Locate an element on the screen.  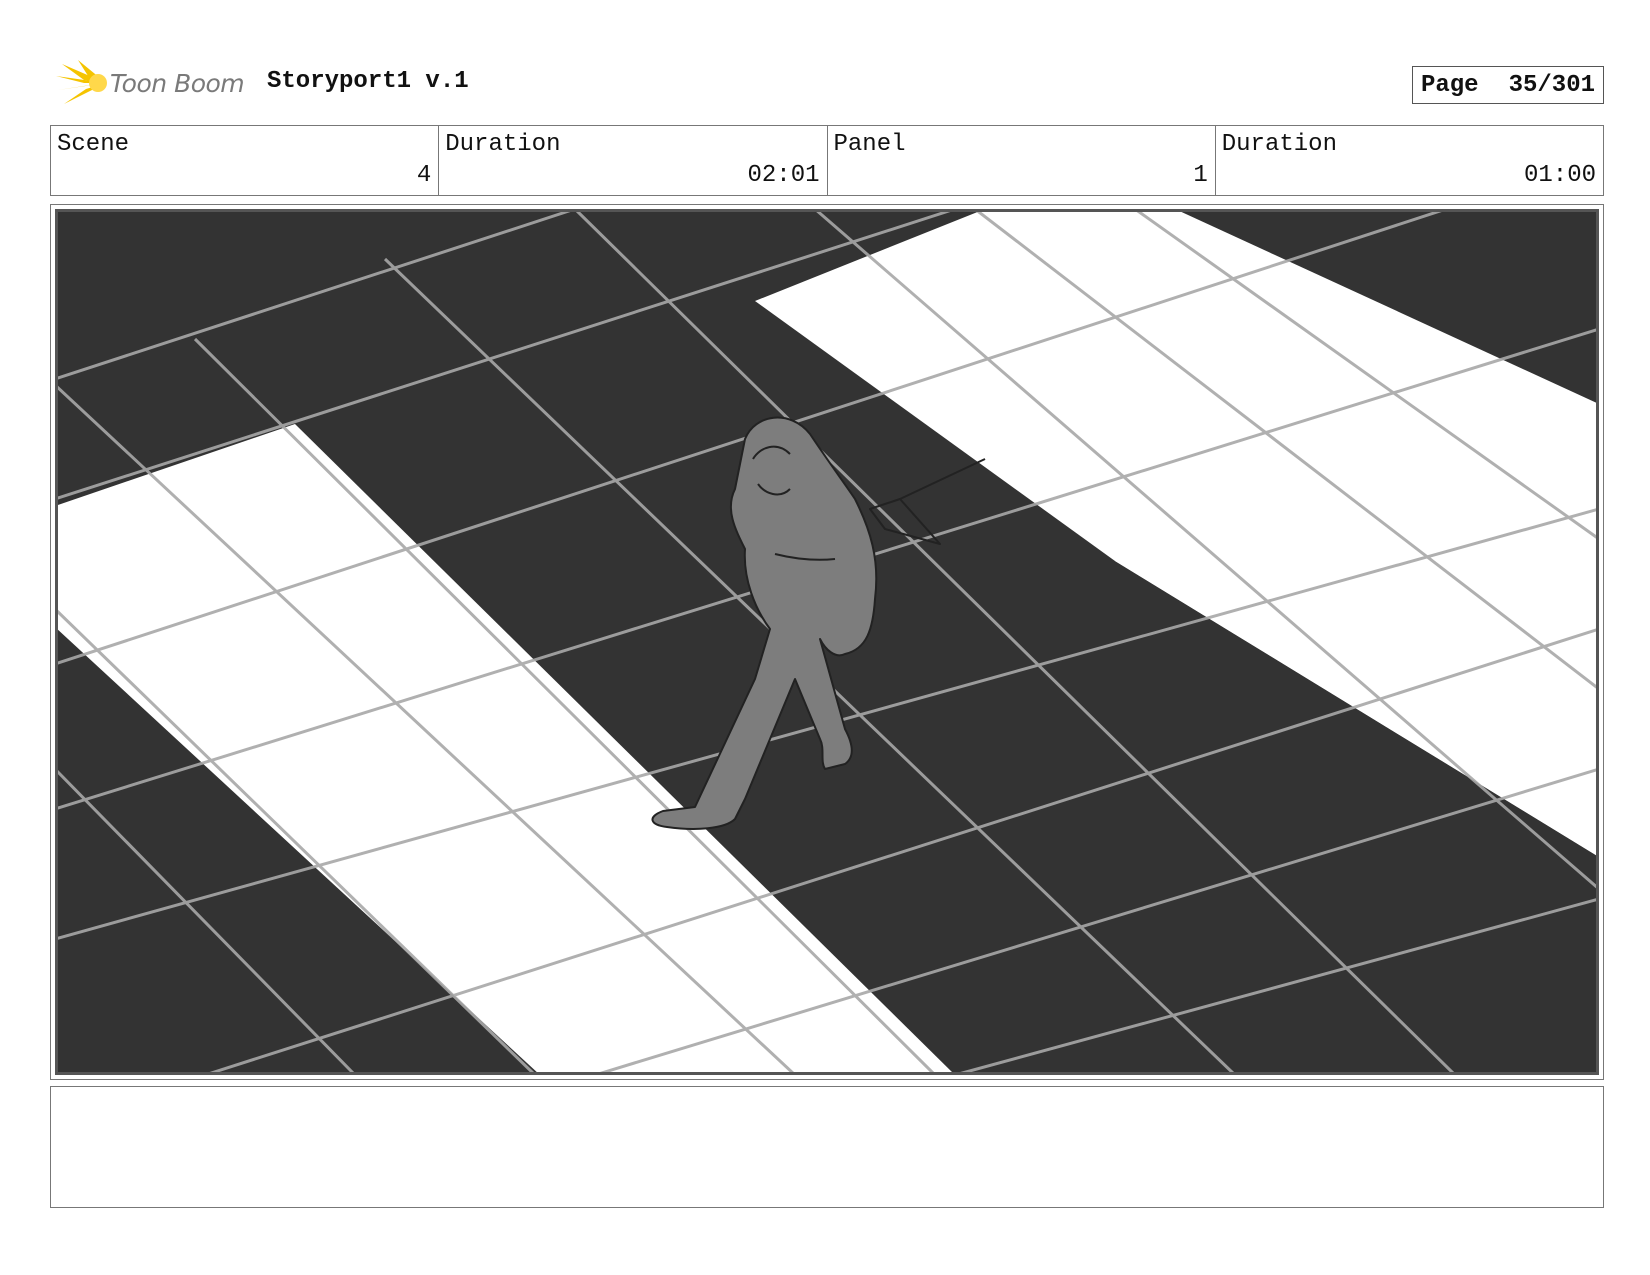
page-number: 35/301 is located at coordinates (1551, 85).